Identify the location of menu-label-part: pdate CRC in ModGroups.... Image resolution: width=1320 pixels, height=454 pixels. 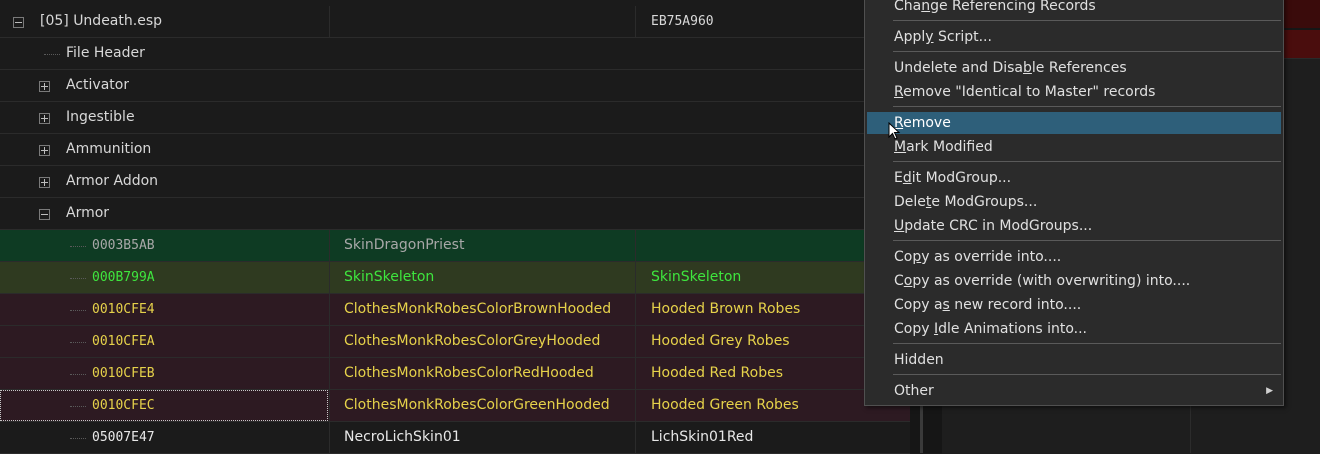
(998, 226).